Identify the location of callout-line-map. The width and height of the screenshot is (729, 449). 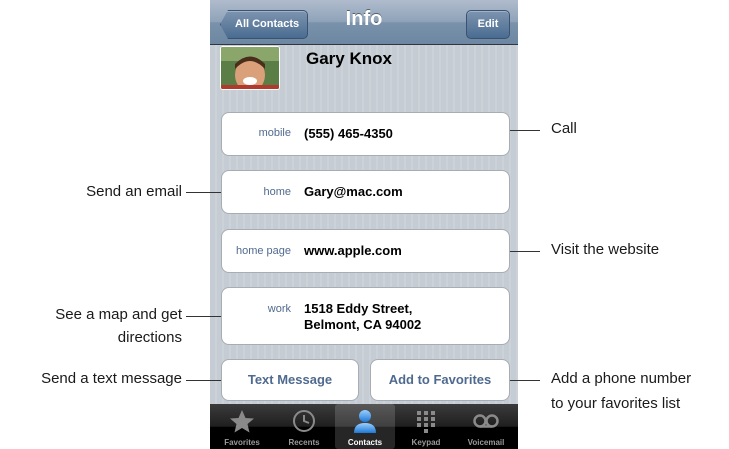
(203, 316).